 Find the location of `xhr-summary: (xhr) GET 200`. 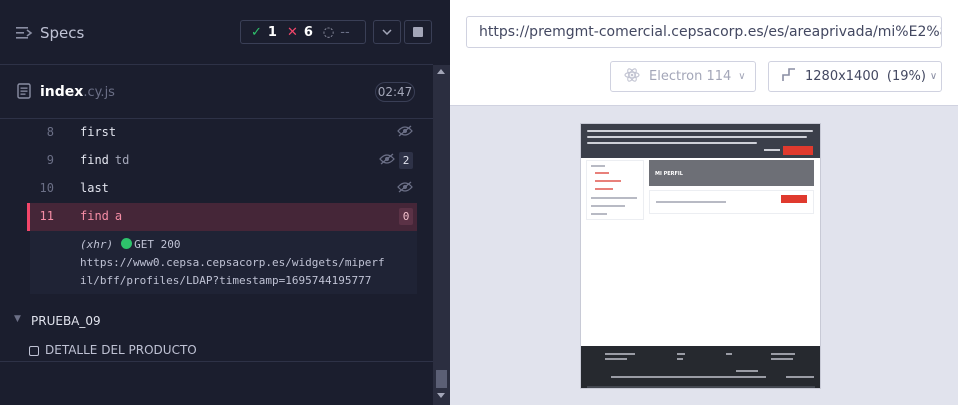

xhr-summary: (xhr) GET 200 is located at coordinates (248, 245).